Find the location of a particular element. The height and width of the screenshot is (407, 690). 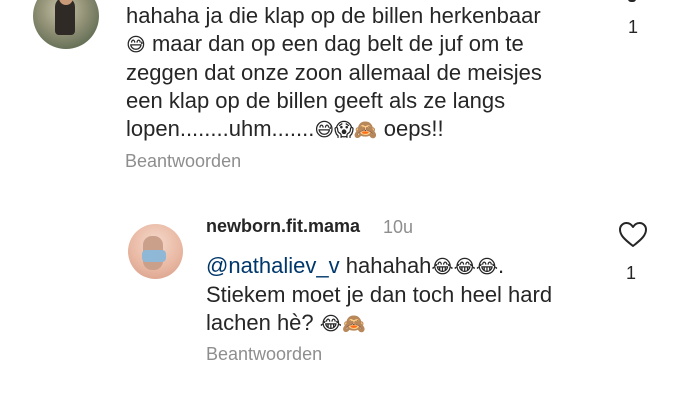

comment-line: @nathaliev_v hahahah😂😂😂. is located at coordinates (355, 265).